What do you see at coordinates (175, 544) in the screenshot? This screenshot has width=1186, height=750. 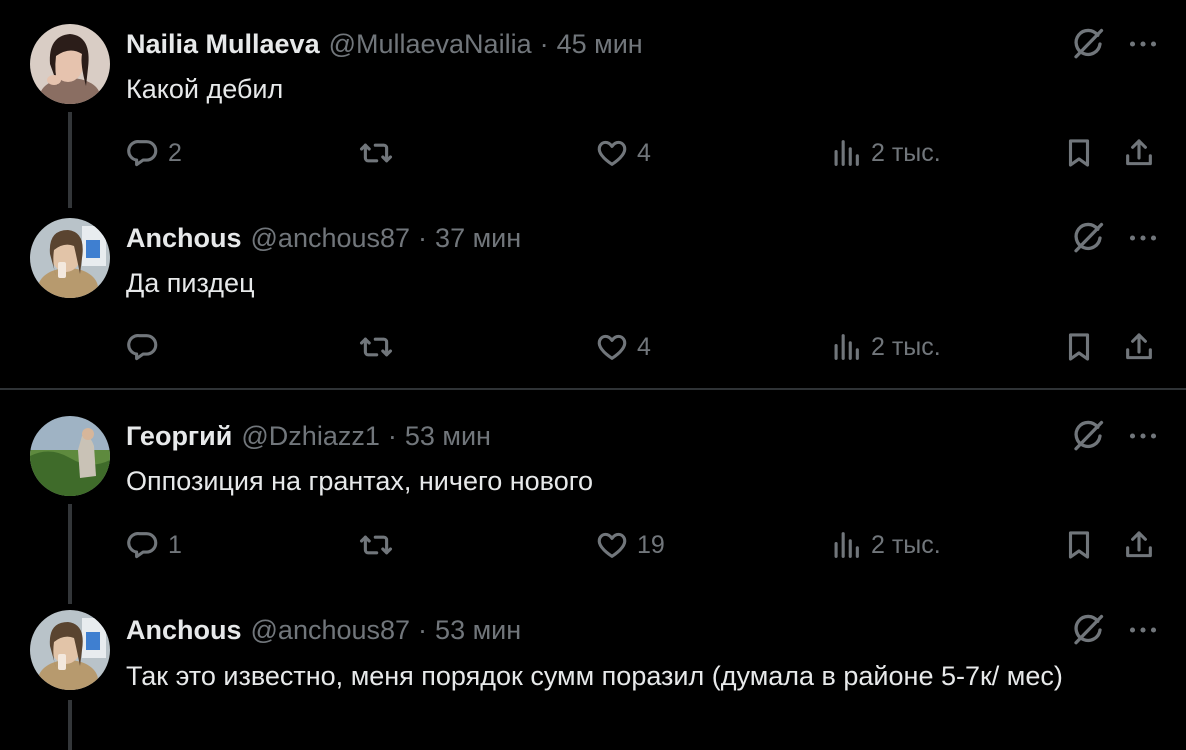 I see `reply-count: 1` at bounding box center [175, 544].